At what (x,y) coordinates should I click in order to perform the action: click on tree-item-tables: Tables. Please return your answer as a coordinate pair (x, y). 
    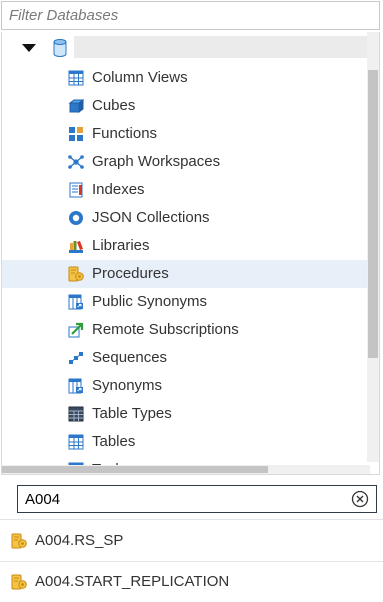
    Looking at the image, I should click on (185, 442).